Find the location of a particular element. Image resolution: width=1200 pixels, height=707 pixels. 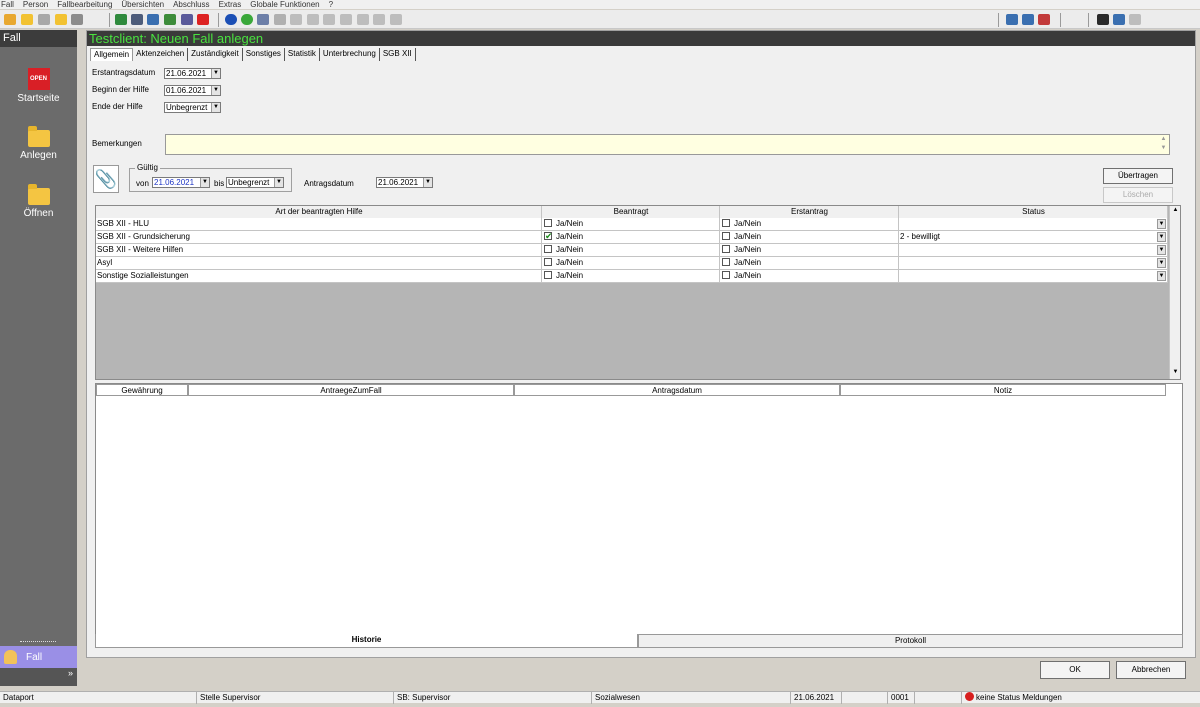

tab-sonstiges: Sonstiges is located at coordinates (264, 54).